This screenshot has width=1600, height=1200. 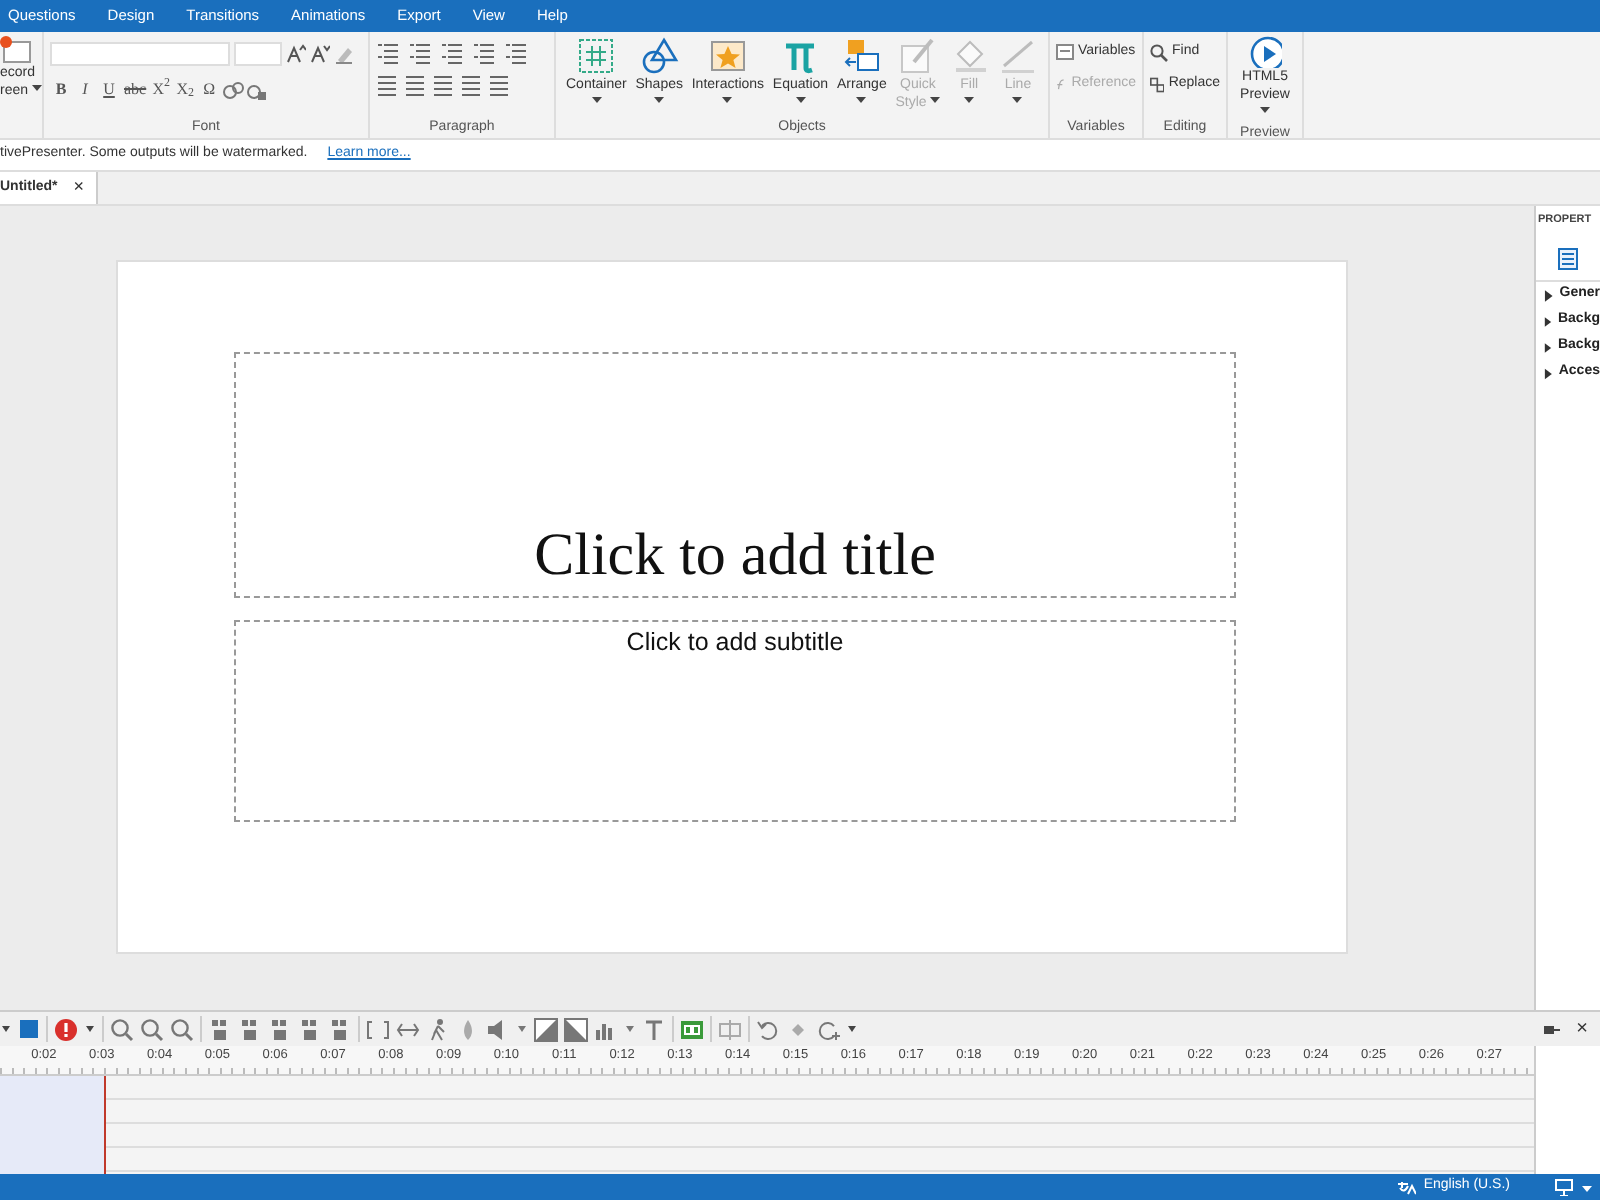 I want to click on function-icon, so click(x=1062, y=84).